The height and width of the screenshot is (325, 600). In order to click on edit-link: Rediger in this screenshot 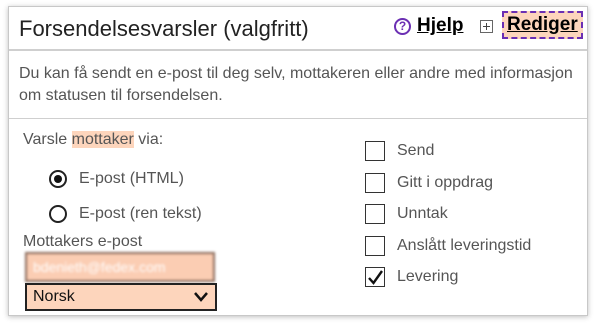, I will do `click(542, 25)`.